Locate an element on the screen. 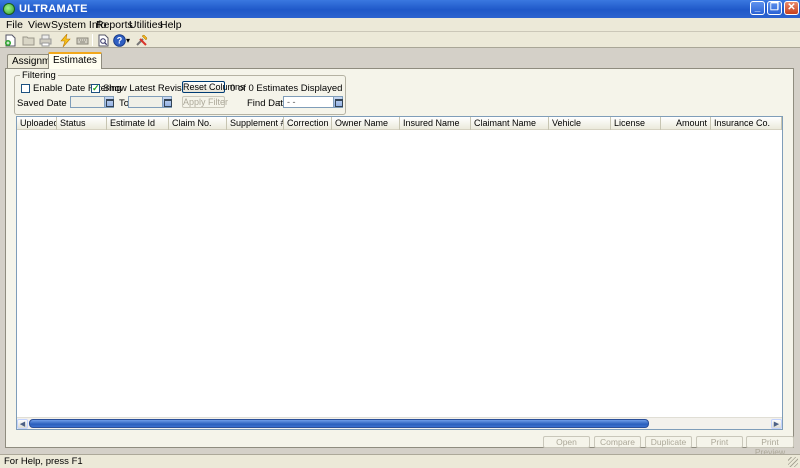 Image resolution: width=800 pixels, height=468 pixels. print-icon is located at coordinates (45, 40).